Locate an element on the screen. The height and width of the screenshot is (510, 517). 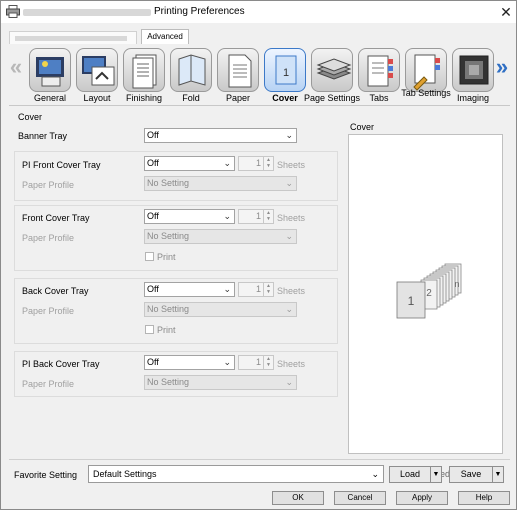
favorite-setting-select: Default Settings (modified) ⌄ is located at coordinates (270, 474).